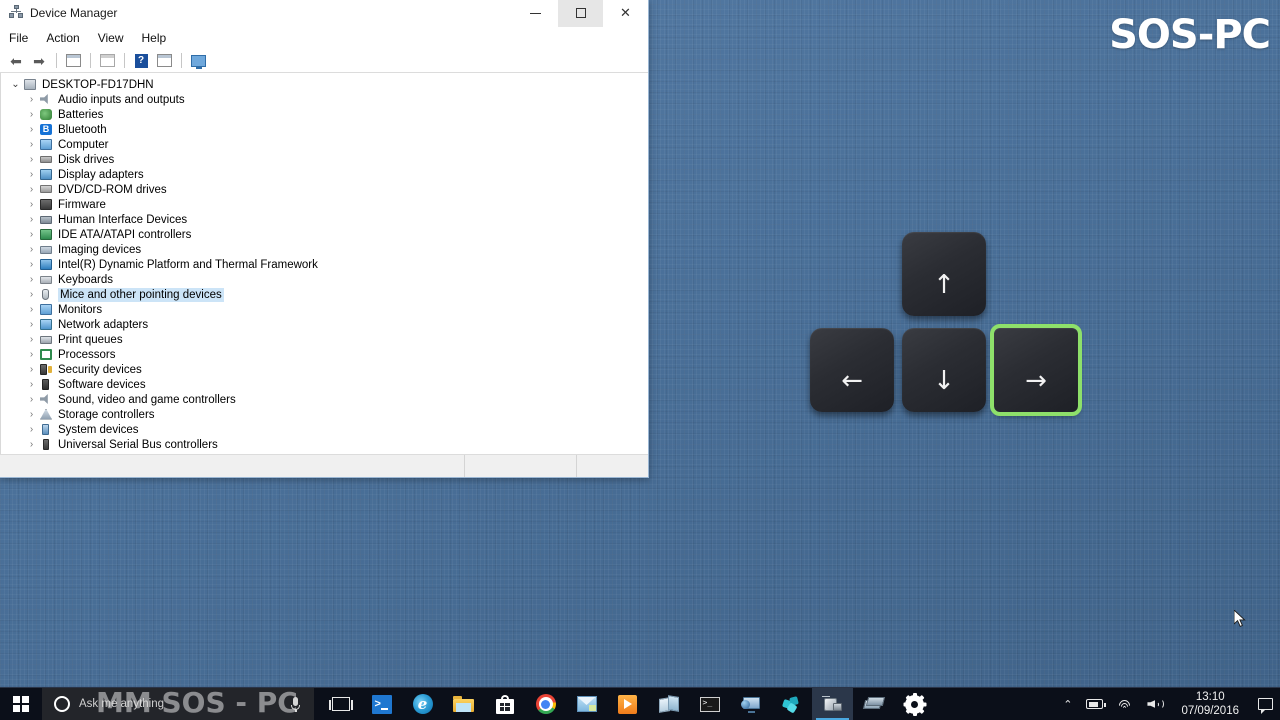 The width and height of the screenshot is (1280, 720). Describe the element at coordinates (327, 84) in the screenshot. I see `tree-item-root: ⌄ DESKTOP-FD17DHN` at that location.